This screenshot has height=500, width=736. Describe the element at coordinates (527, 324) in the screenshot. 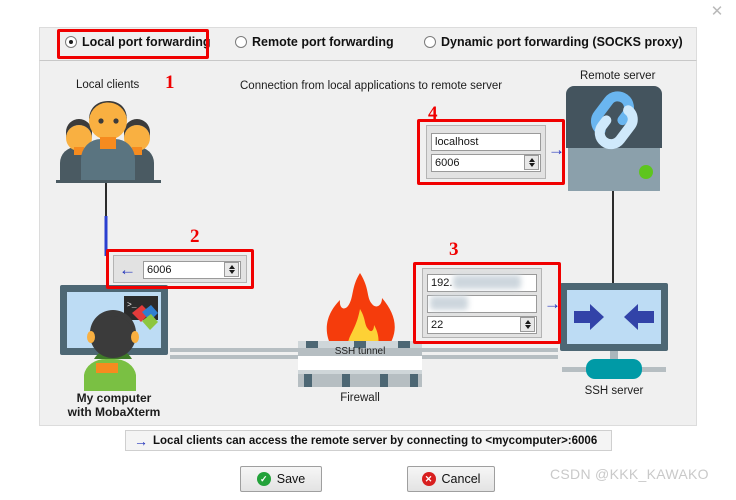

I see `ssh-server-port-spinner` at that location.